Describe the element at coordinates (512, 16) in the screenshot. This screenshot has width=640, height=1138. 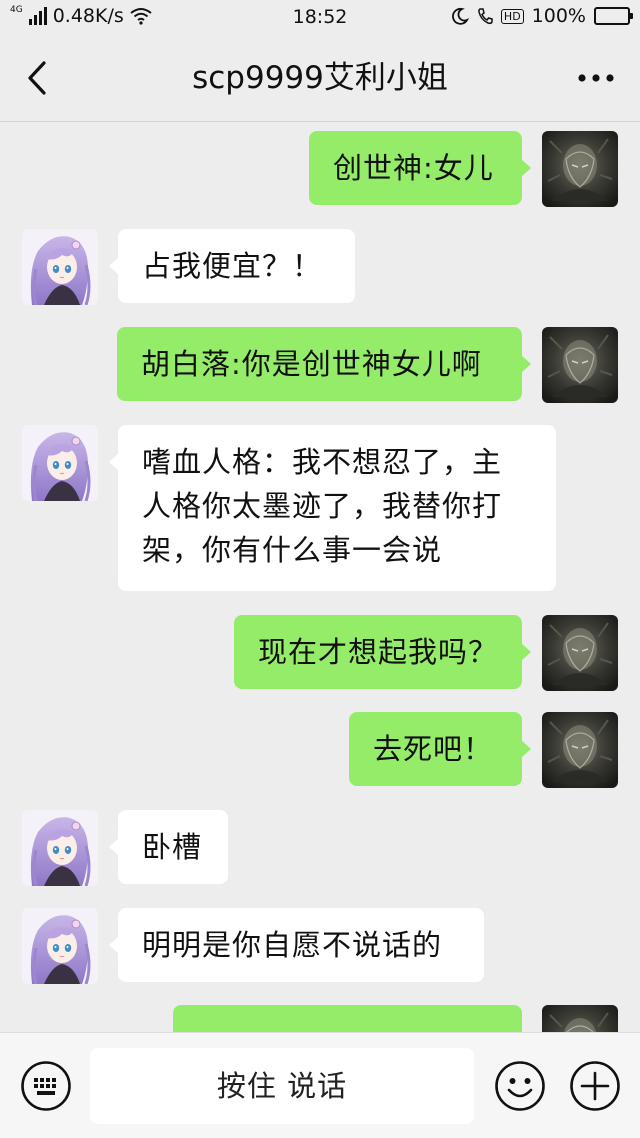
I see `hd-badge: HD` at that location.